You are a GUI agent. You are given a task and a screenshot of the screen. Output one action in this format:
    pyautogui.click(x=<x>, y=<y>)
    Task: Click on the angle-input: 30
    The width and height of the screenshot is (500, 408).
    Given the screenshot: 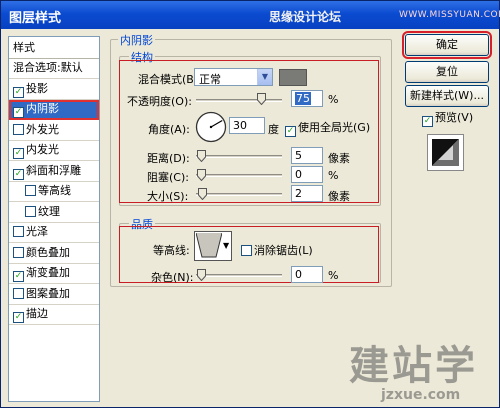 What is the action you would take?
    pyautogui.click(x=247, y=125)
    